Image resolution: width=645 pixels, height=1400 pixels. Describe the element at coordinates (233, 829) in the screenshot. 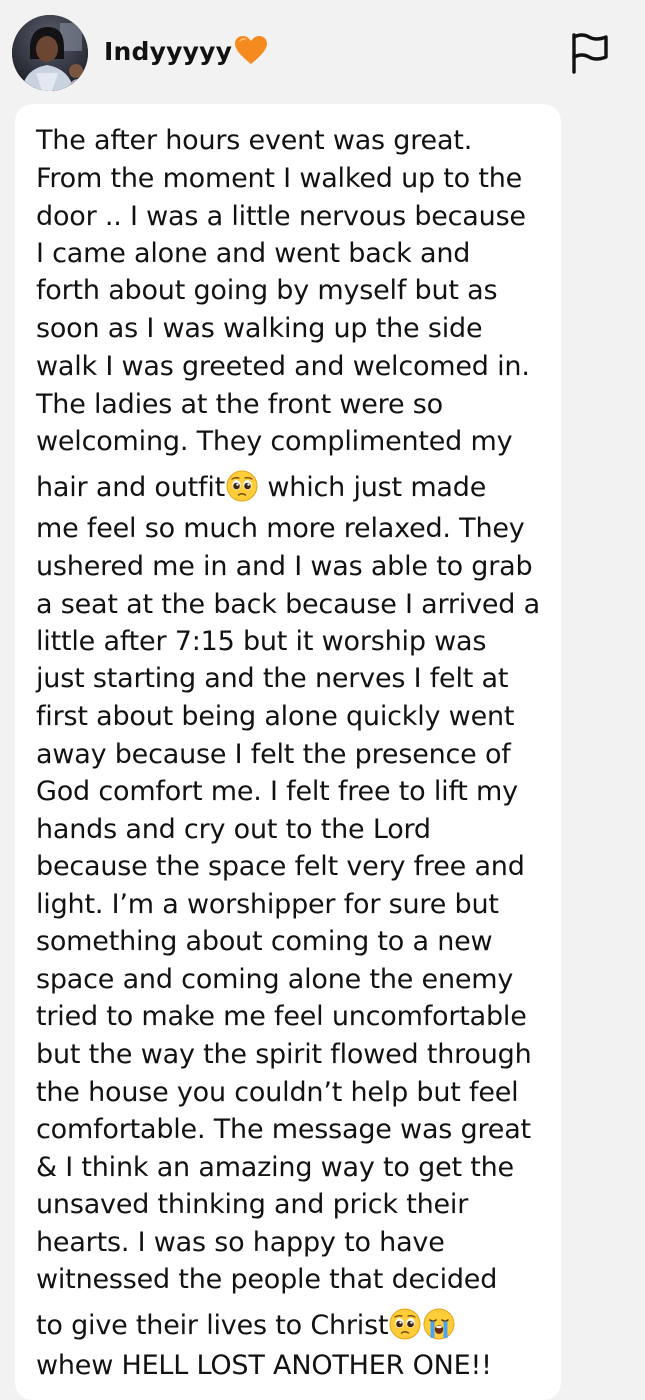

I see `review-line: hands and cry out to the Lord` at that location.